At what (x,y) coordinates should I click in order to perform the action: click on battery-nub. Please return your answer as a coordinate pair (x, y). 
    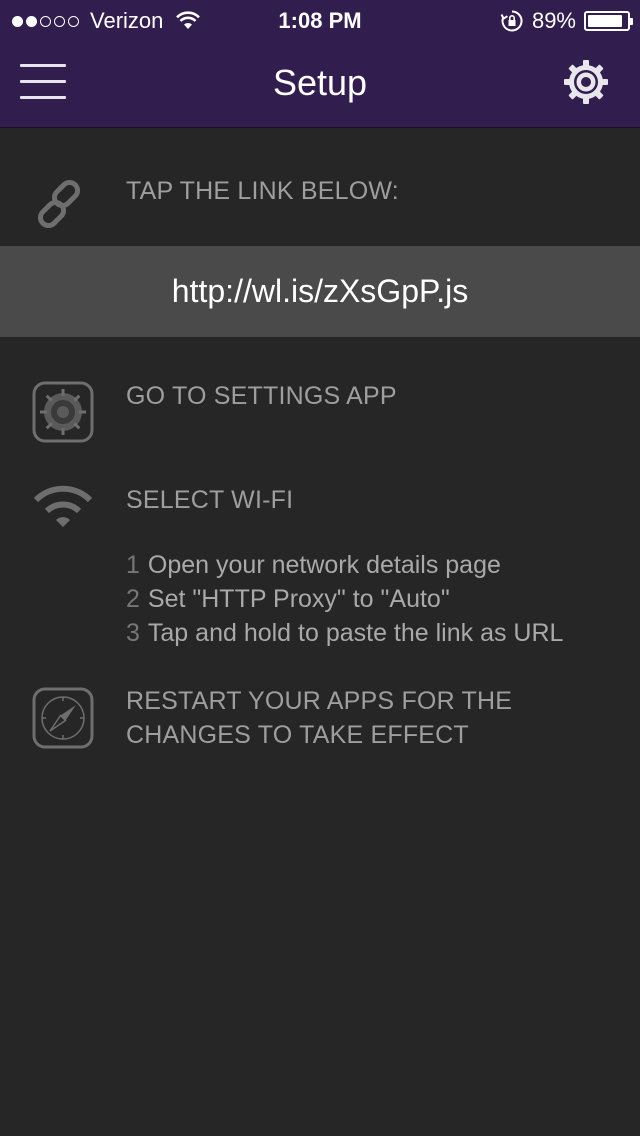
    Looking at the image, I should click on (631, 21).